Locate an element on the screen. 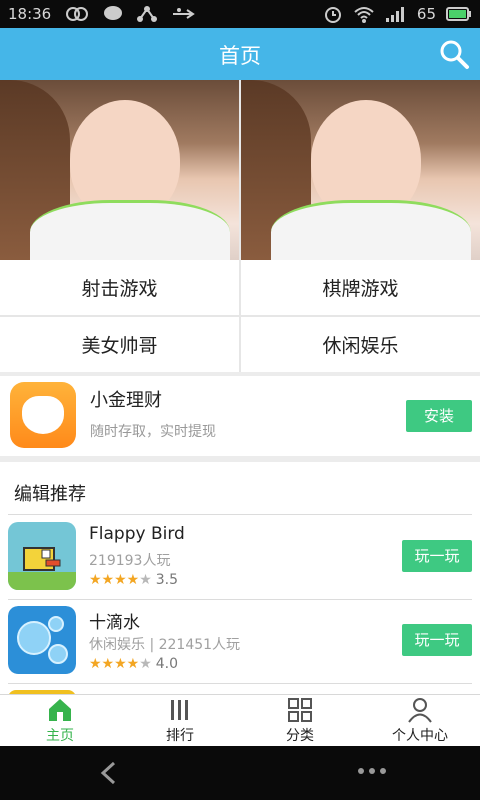 This screenshot has width=480, height=800. water-drops-icon is located at coordinates (42, 640).